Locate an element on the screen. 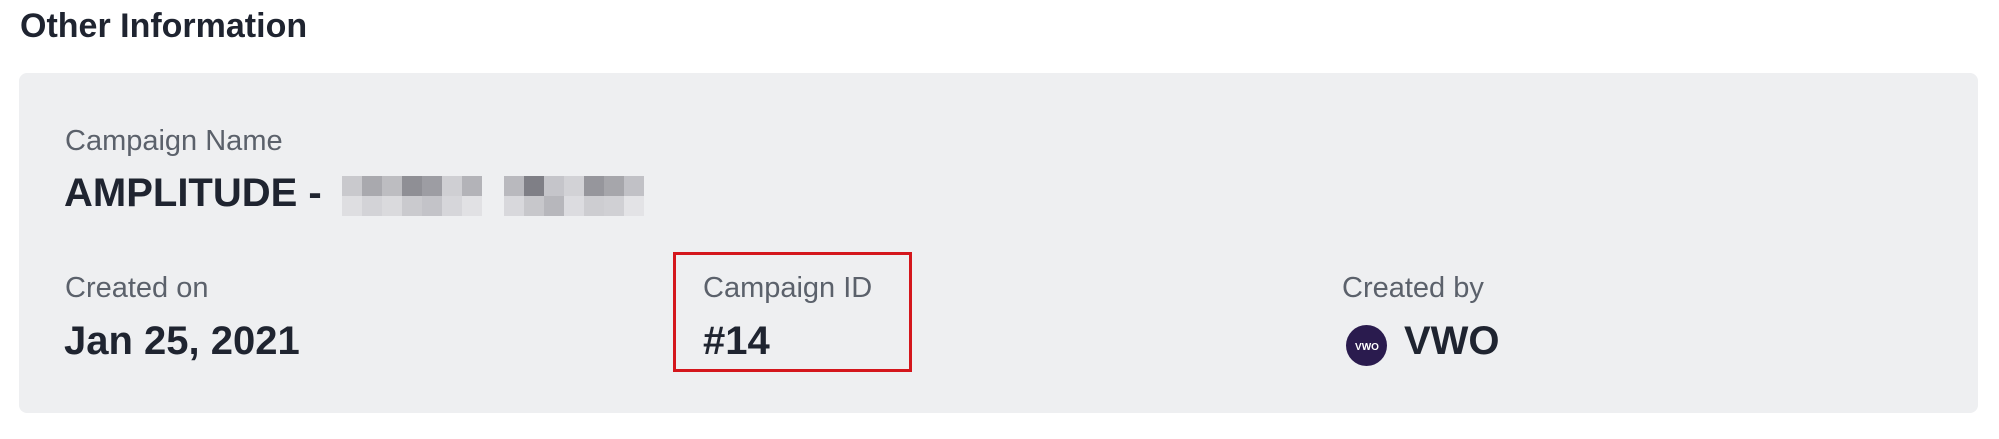 Image resolution: width=1999 pixels, height=439 pixels. pixelated-redaction is located at coordinates (493, 196).